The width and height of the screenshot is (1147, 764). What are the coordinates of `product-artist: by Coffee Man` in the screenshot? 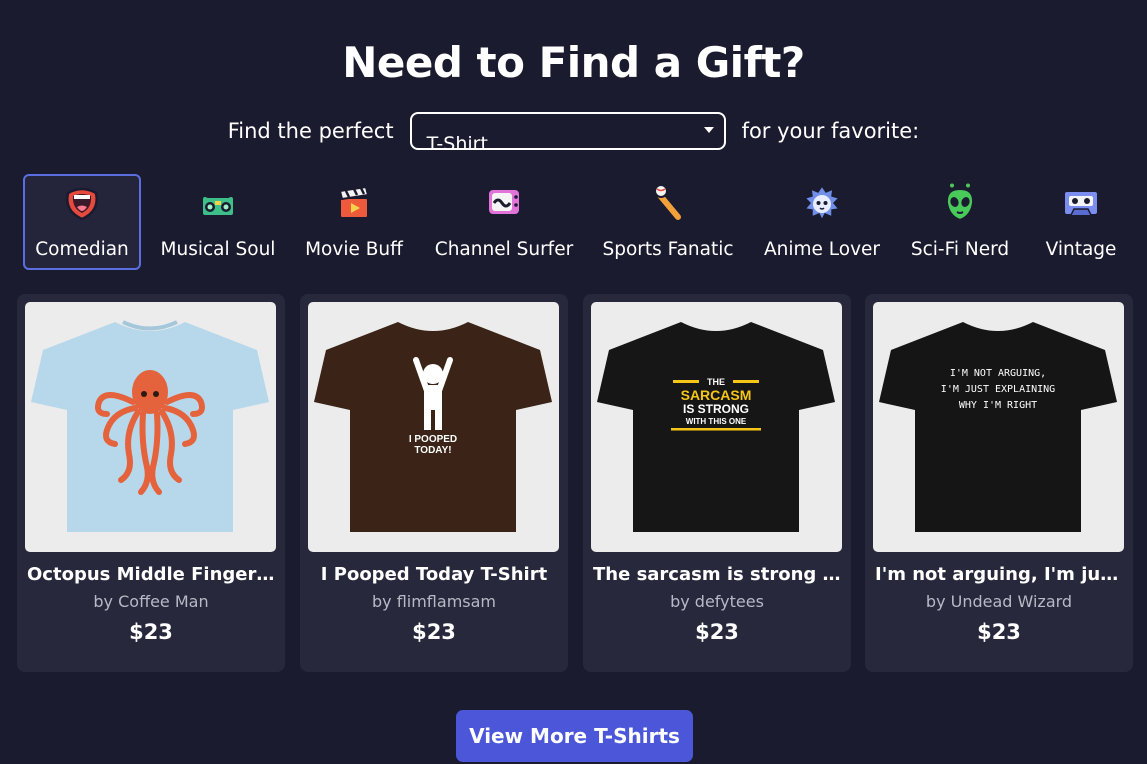 It's located at (151, 601).